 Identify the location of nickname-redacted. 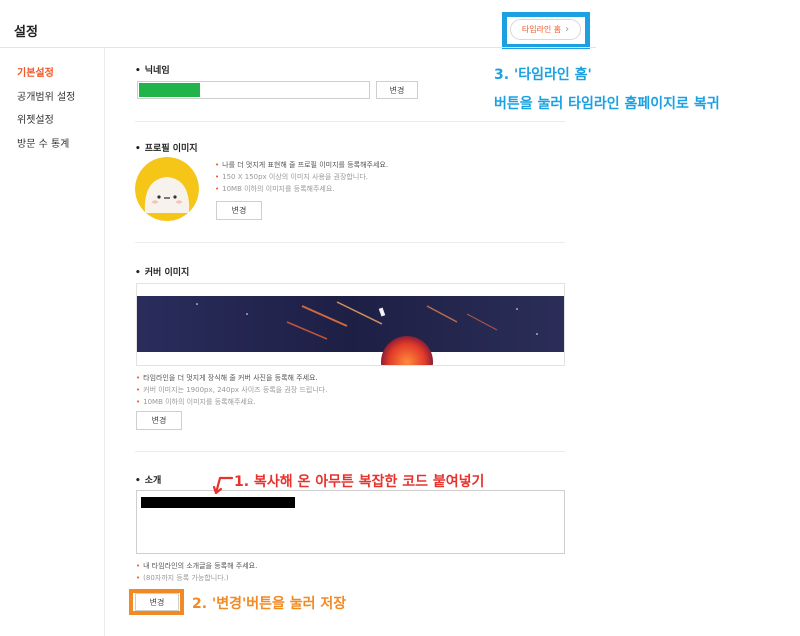
(169, 90).